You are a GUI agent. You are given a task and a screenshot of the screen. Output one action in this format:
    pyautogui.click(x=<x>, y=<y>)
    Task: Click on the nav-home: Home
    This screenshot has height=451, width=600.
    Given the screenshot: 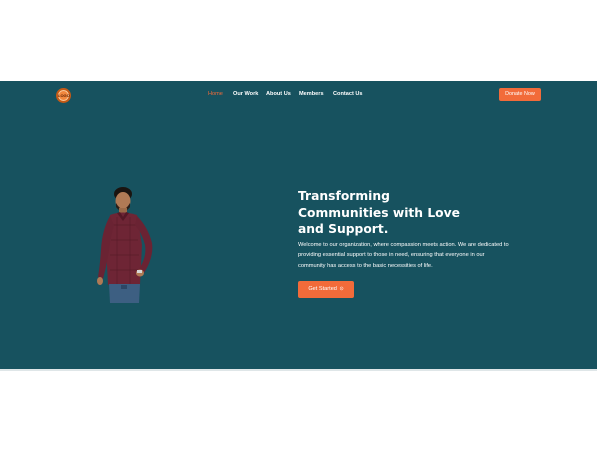 What is the action you would take?
    pyautogui.click(x=215, y=94)
    